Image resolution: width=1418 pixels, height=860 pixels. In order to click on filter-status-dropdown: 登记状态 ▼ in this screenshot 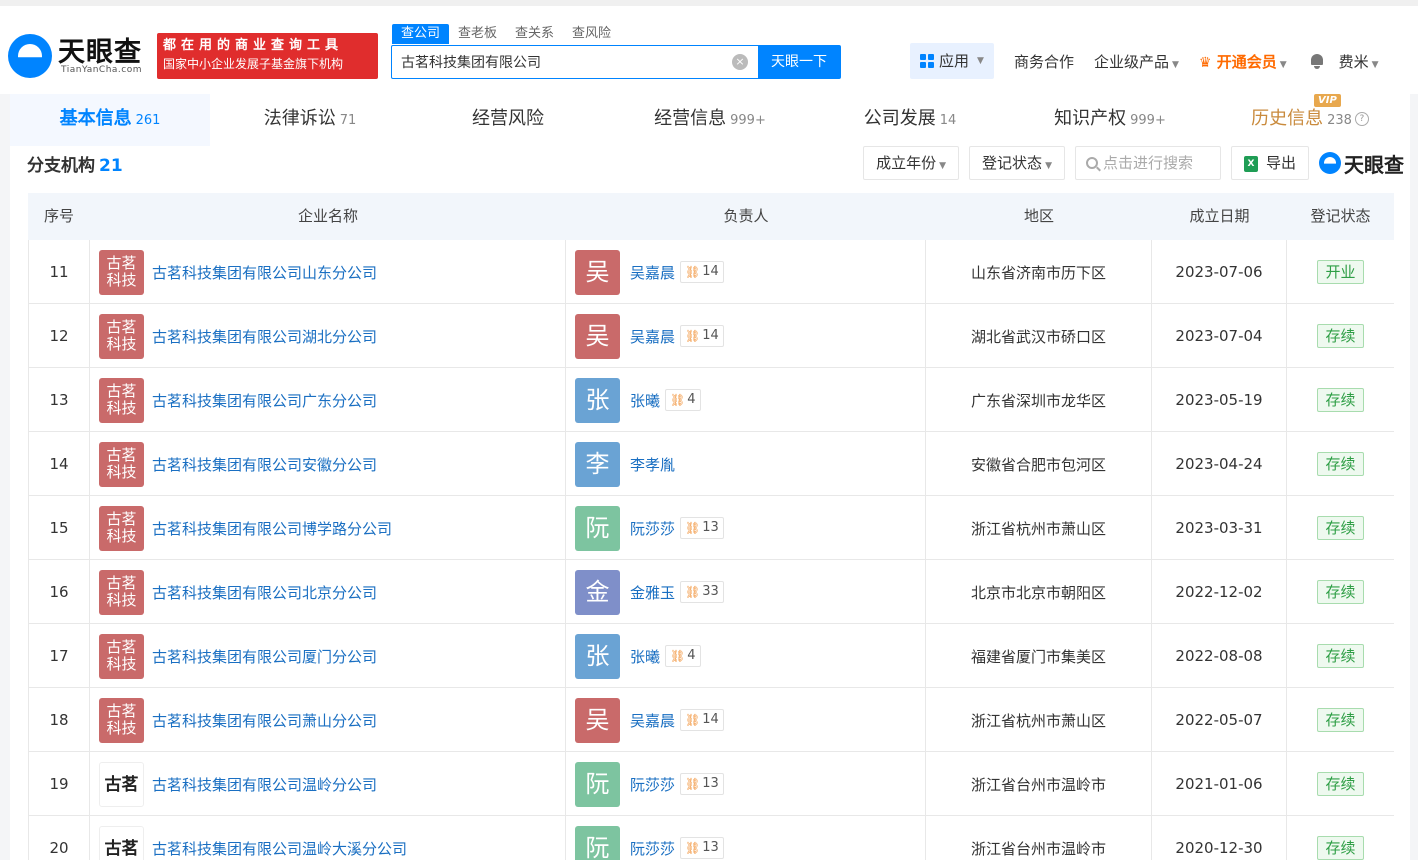, I will do `click(1017, 163)`.